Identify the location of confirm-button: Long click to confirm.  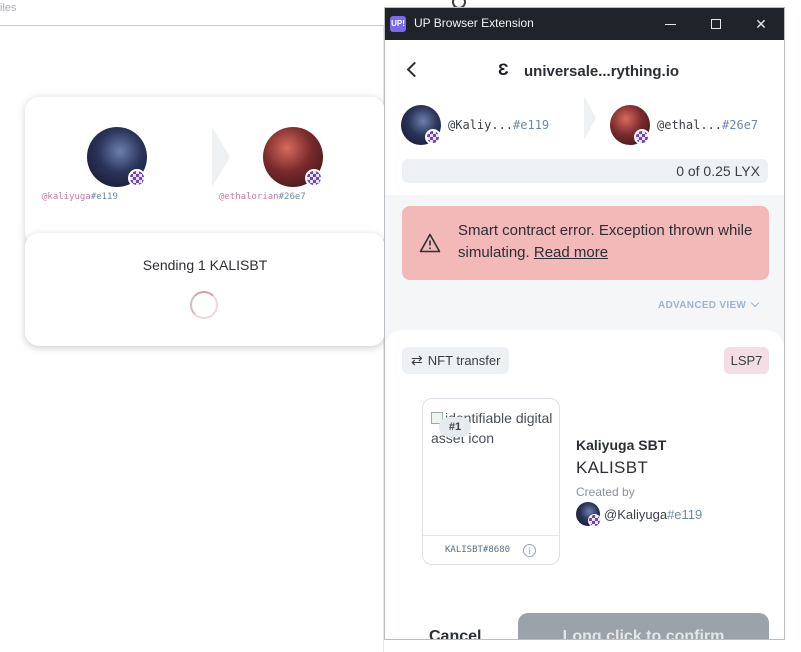
(643, 626).